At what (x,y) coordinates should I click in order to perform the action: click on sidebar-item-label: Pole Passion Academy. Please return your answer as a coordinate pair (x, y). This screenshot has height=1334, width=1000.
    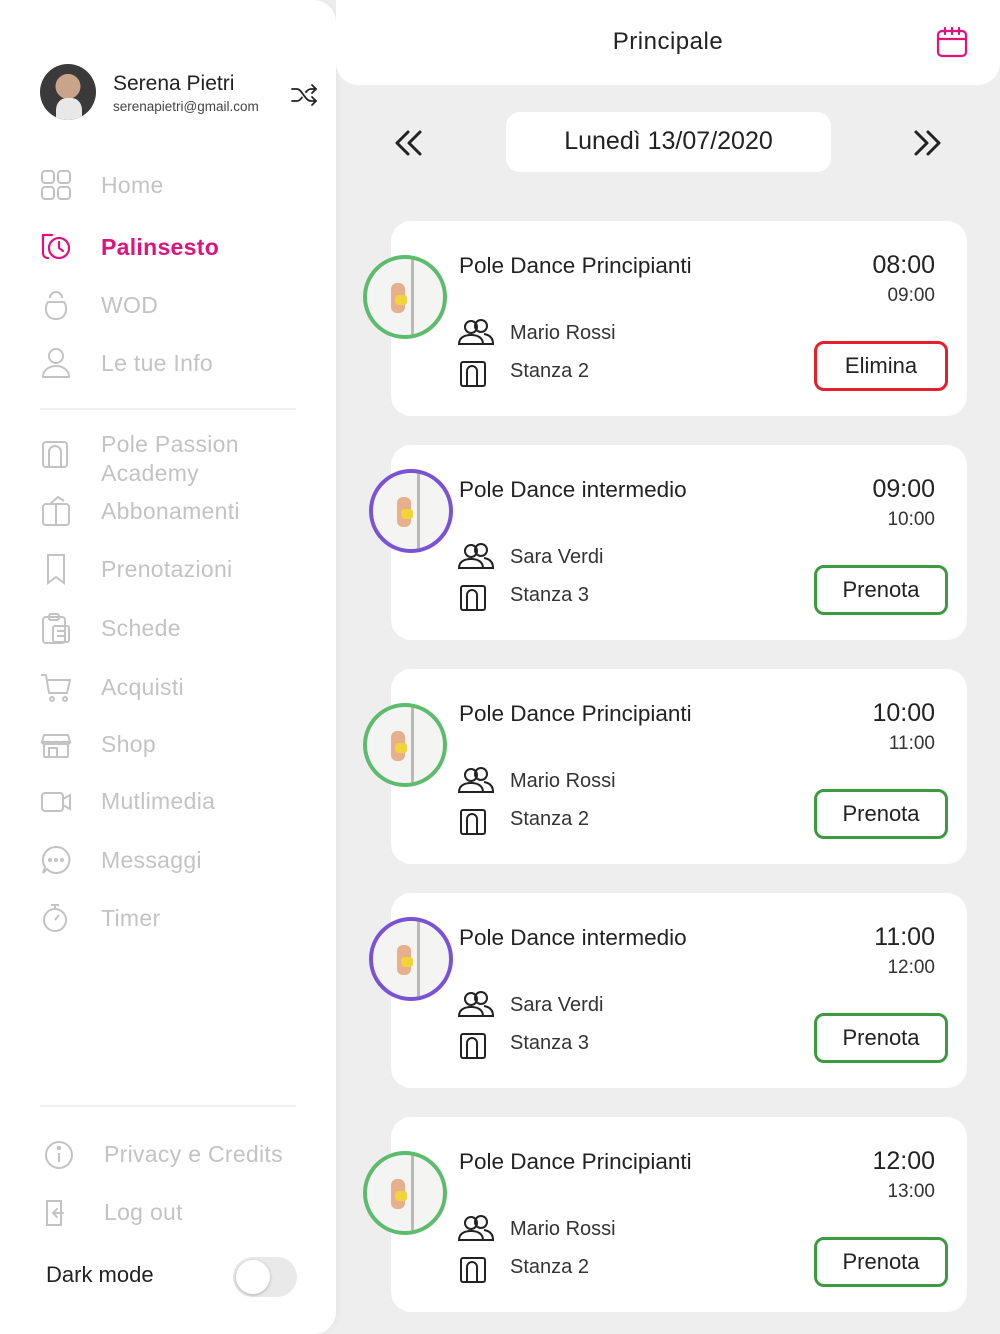
    Looking at the image, I should click on (170, 458).